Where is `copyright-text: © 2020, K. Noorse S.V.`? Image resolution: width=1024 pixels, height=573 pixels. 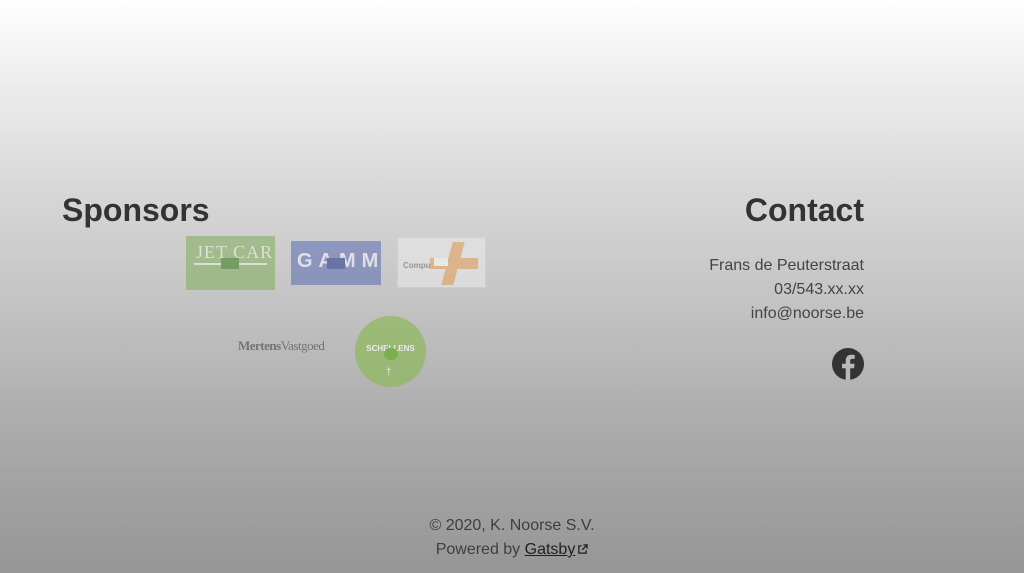 copyright-text: © 2020, K. Noorse S.V. is located at coordinates (512, 525).